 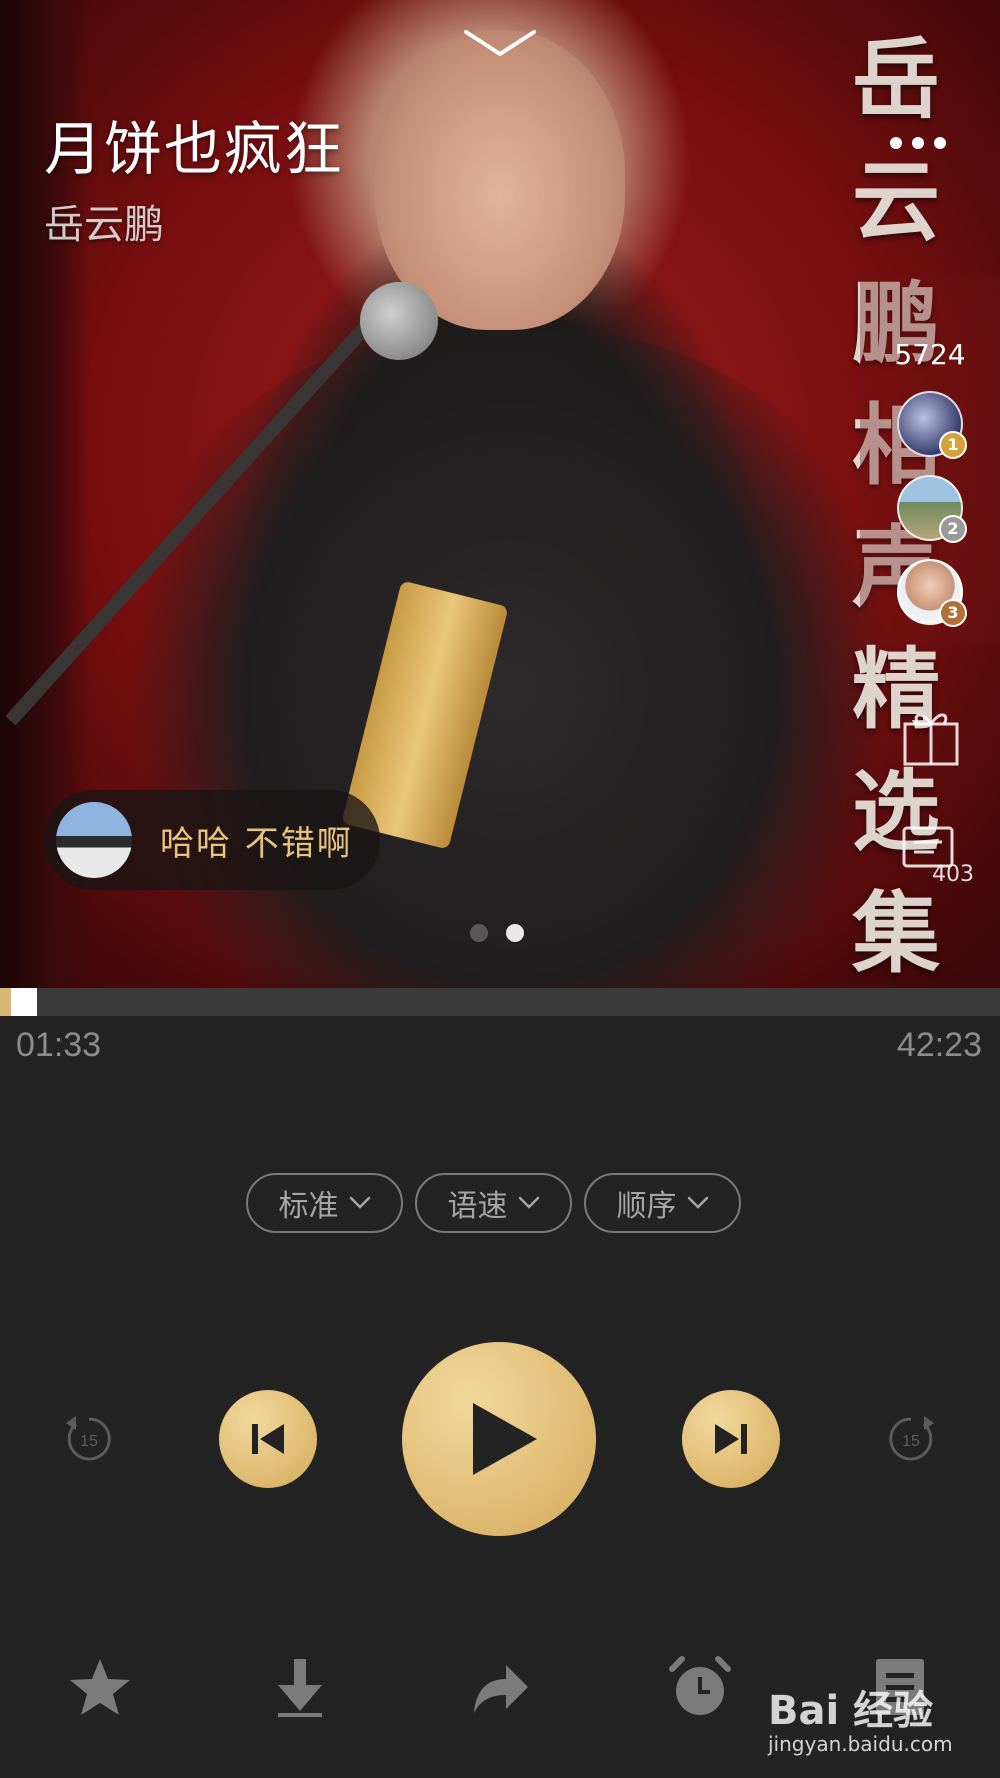 I want to click on comment-count: 403, so click(x=953, y=874).